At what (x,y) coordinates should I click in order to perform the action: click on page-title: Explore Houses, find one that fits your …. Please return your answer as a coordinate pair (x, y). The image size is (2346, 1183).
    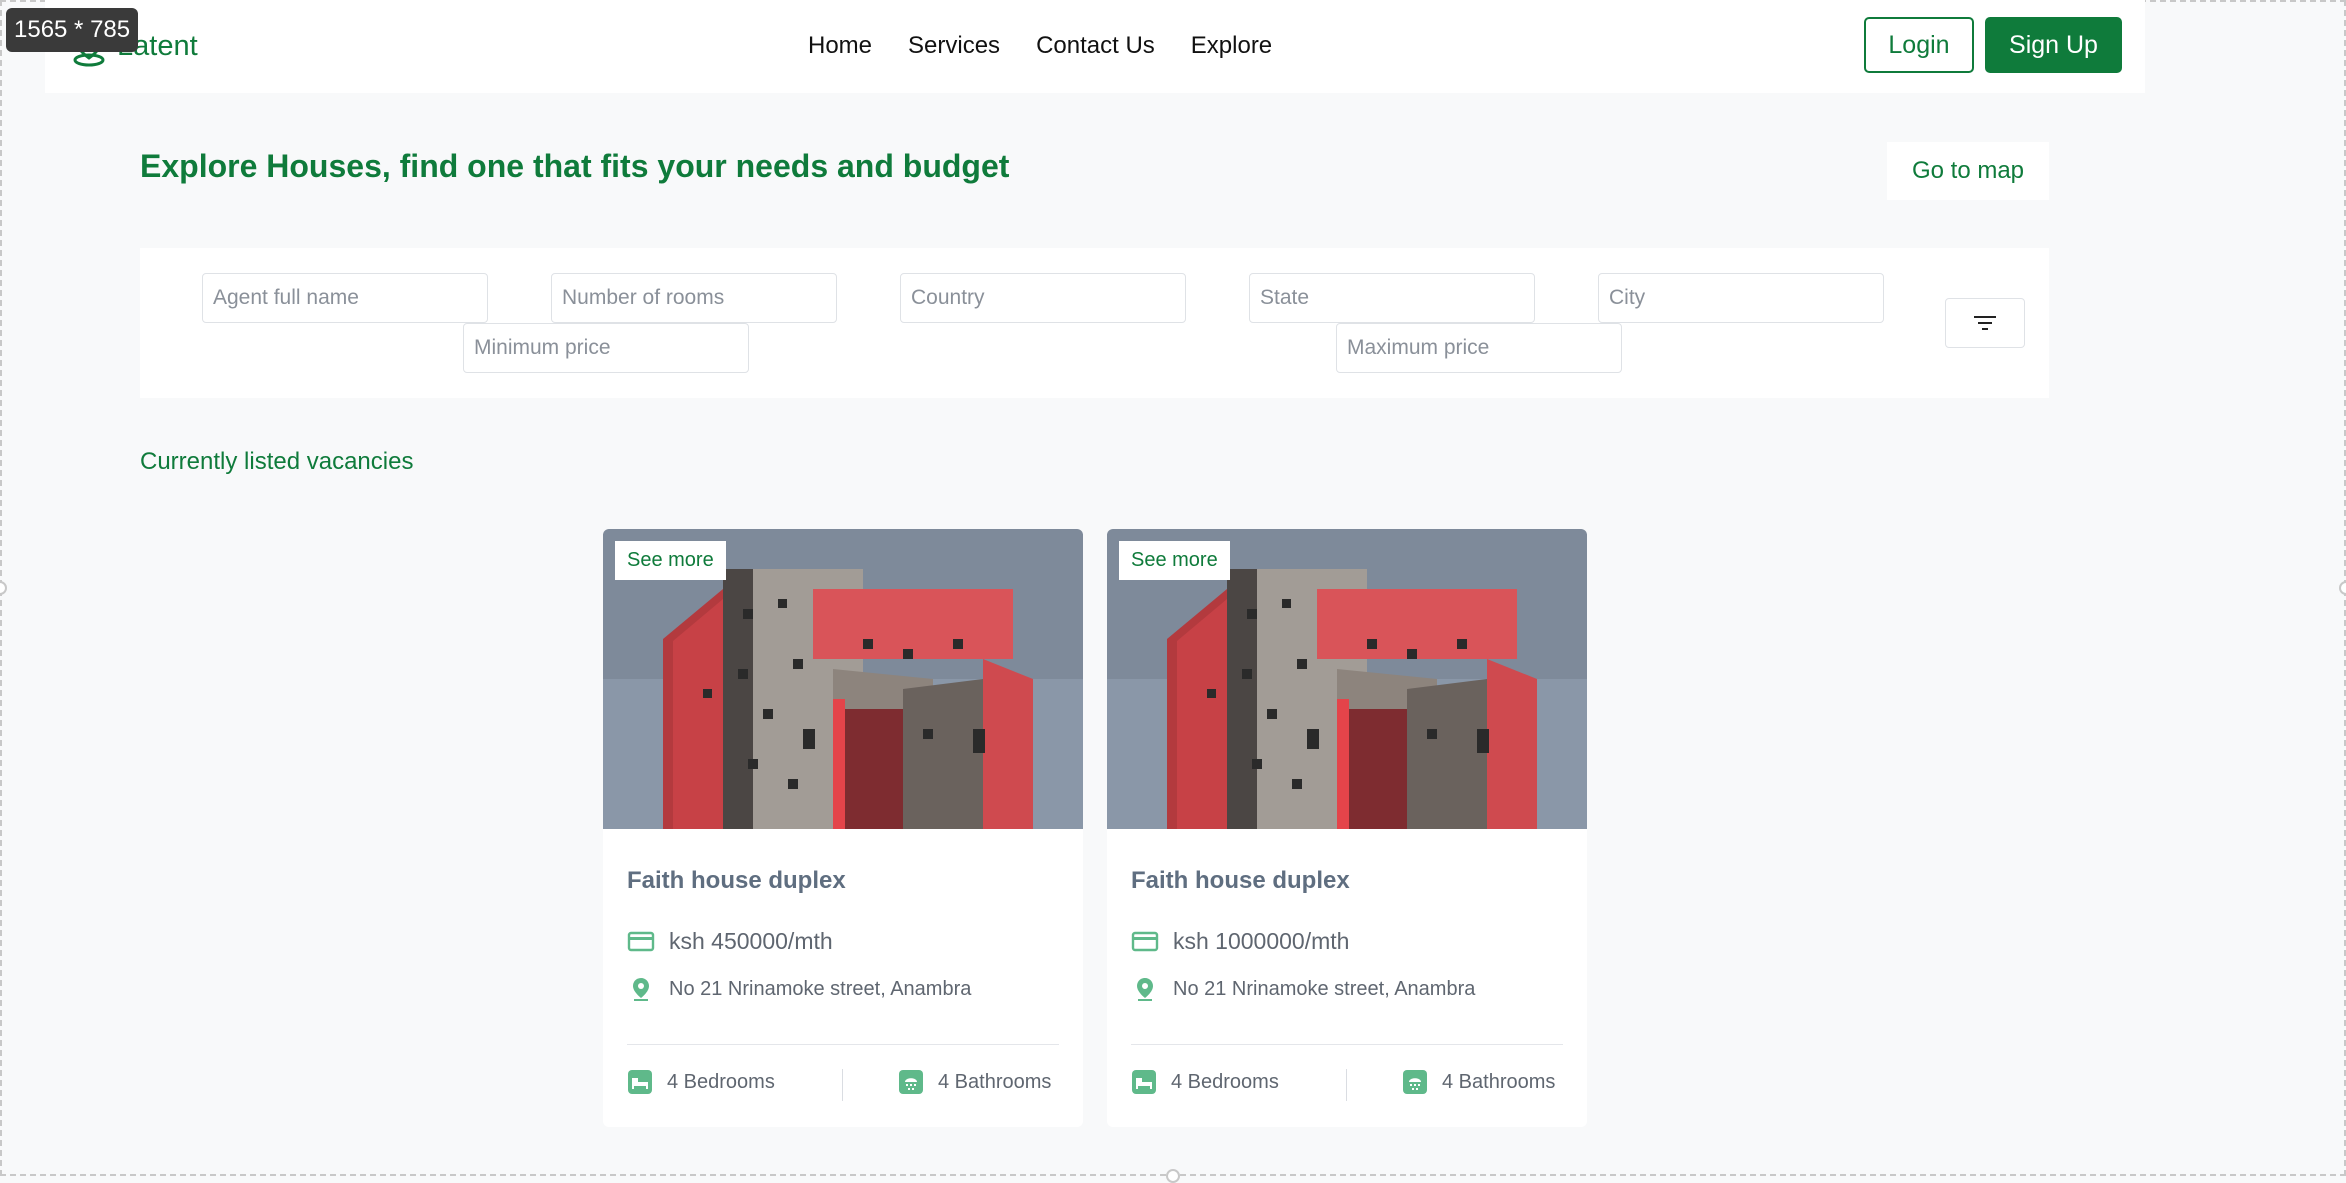
    Looking at the image, I should click on (575, 166).